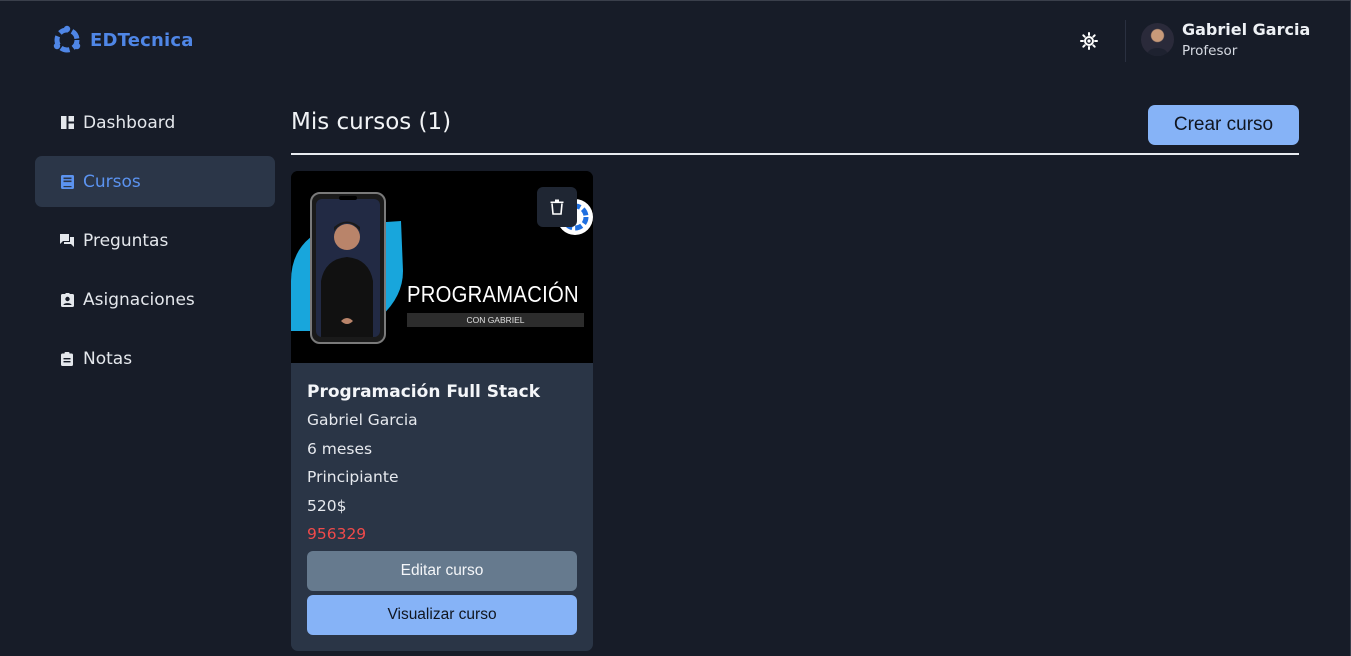 This screenshot has height=656, width=1351. What do you see at coordinates (442, 267) in the screenshot?
I see `course-thumbnail: PROGRAMACIÓN CON GABRIEL` at bounding box center [442, 267].